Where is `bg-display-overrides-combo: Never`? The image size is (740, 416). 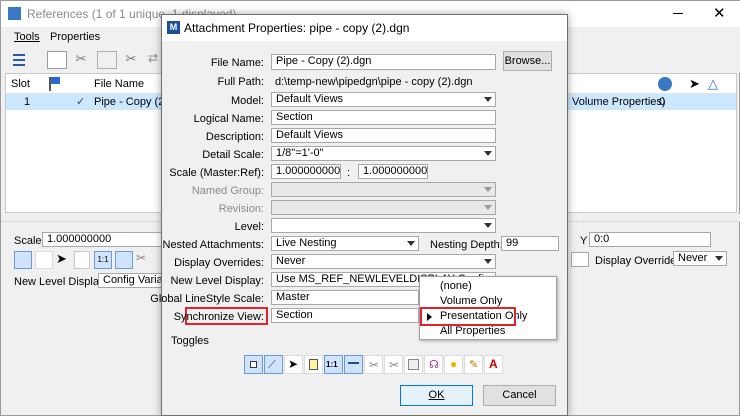 bg-display-overrides-combo: Never is located at coordinates (700, 258).